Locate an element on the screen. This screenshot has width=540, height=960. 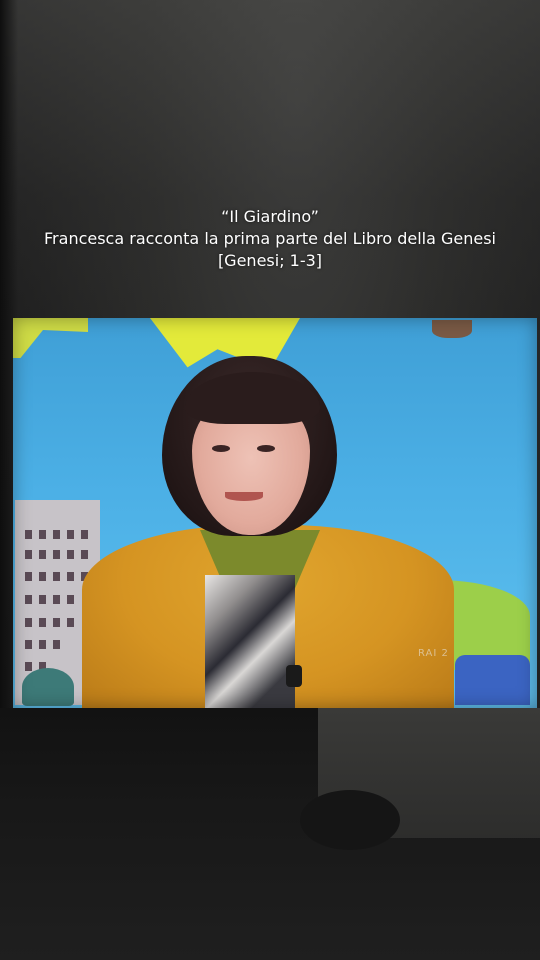
presenter-left-eye is located at coordinates (221, 448).